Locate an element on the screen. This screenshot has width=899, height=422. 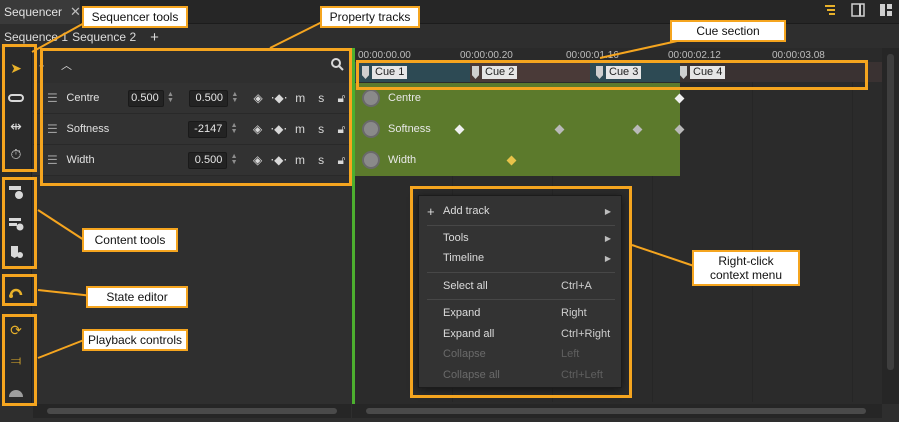
callout-content-tools-box is located at coordinates (19, 223).